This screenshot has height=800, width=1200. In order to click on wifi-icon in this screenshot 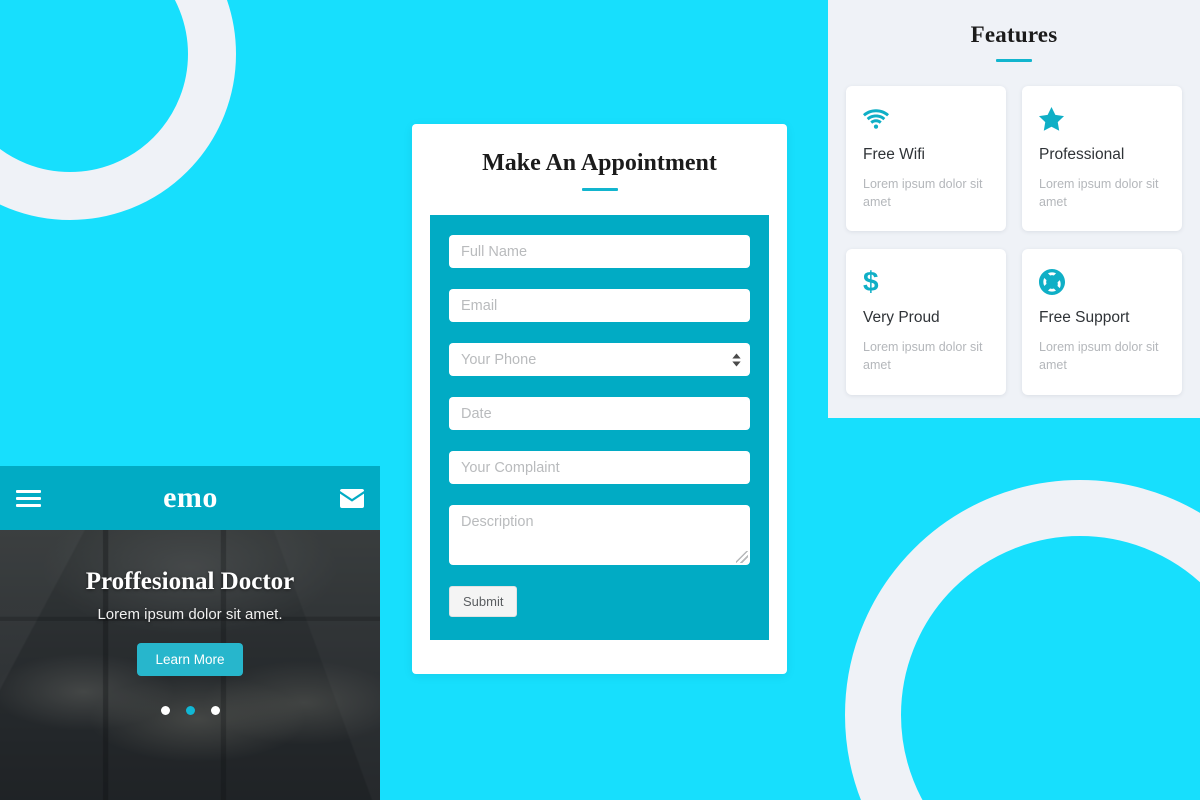, I will do `click(926, 119)`.